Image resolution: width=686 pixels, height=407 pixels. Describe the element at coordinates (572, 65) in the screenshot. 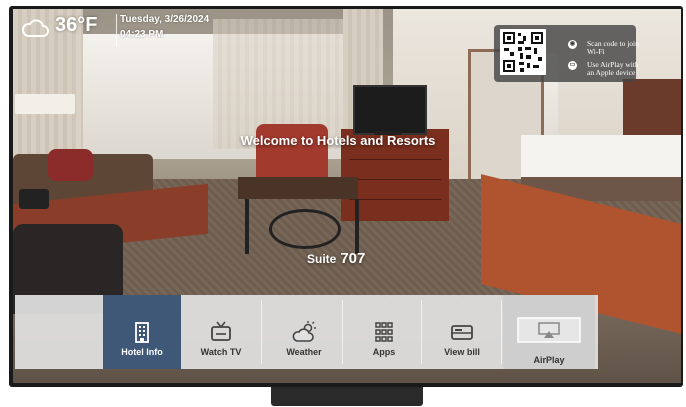

I see `airplay-icon: ▭` at that location.